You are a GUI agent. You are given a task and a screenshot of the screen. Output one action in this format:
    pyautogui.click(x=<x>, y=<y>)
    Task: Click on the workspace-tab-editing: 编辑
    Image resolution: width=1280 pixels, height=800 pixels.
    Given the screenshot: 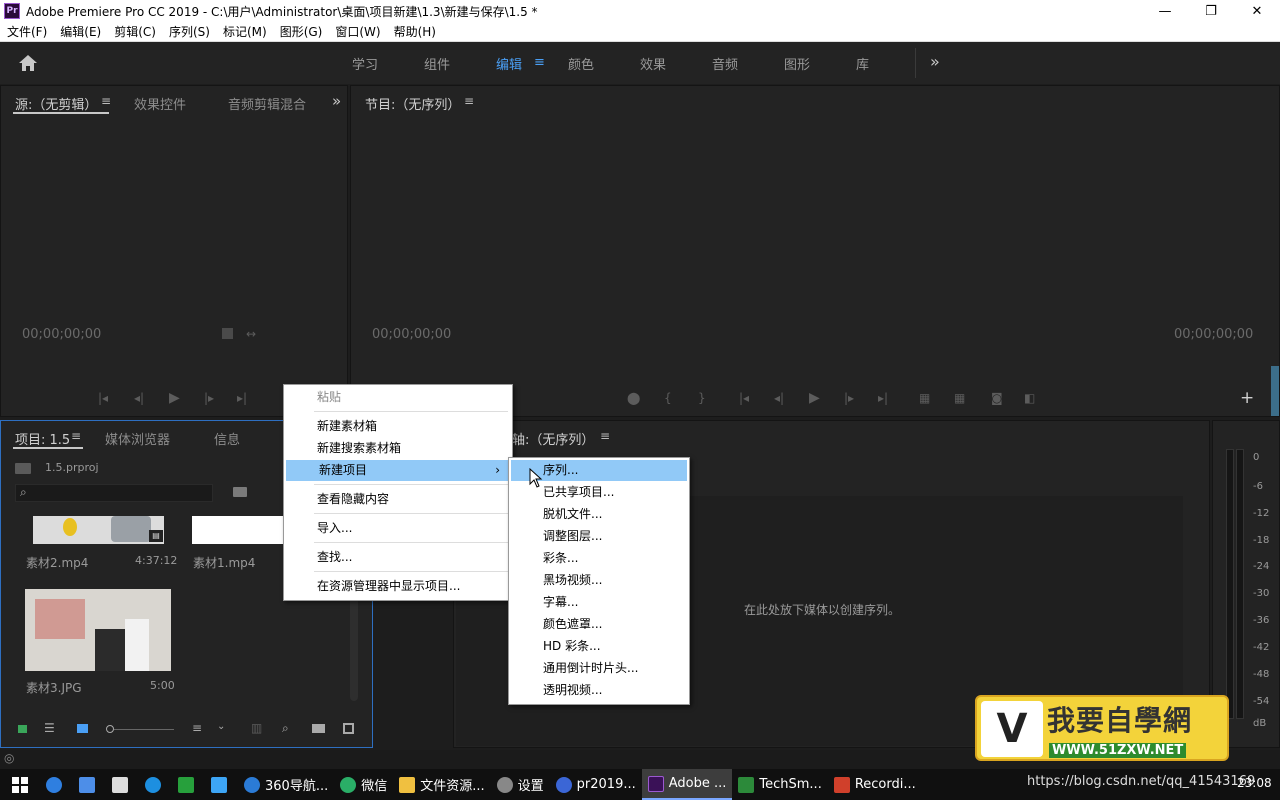 What is the action you would take?
    pyautogui.click(x=509, y=63)
    